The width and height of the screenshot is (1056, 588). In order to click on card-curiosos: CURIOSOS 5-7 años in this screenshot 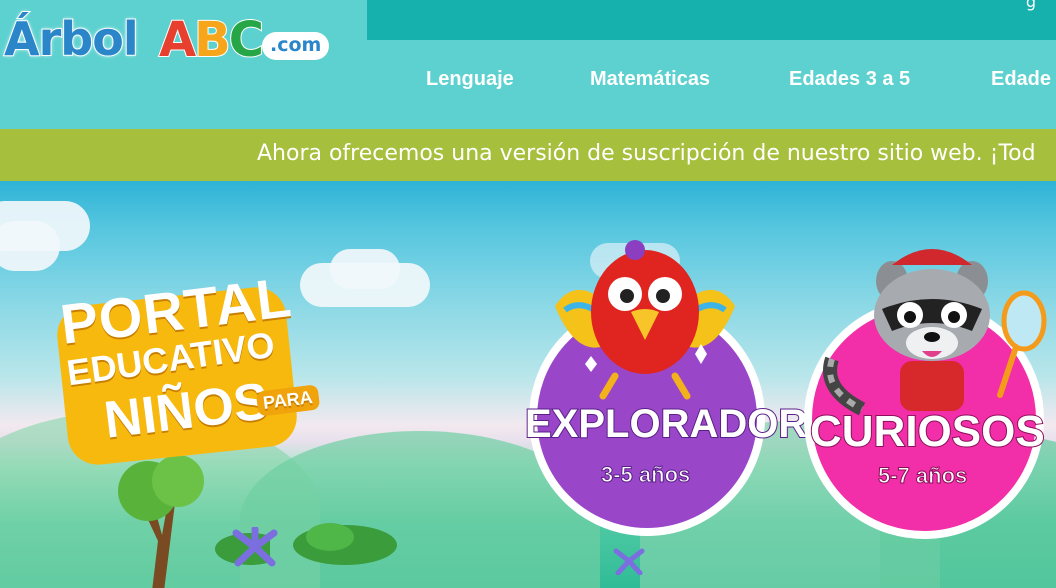, I will do `click(929, 389)`.